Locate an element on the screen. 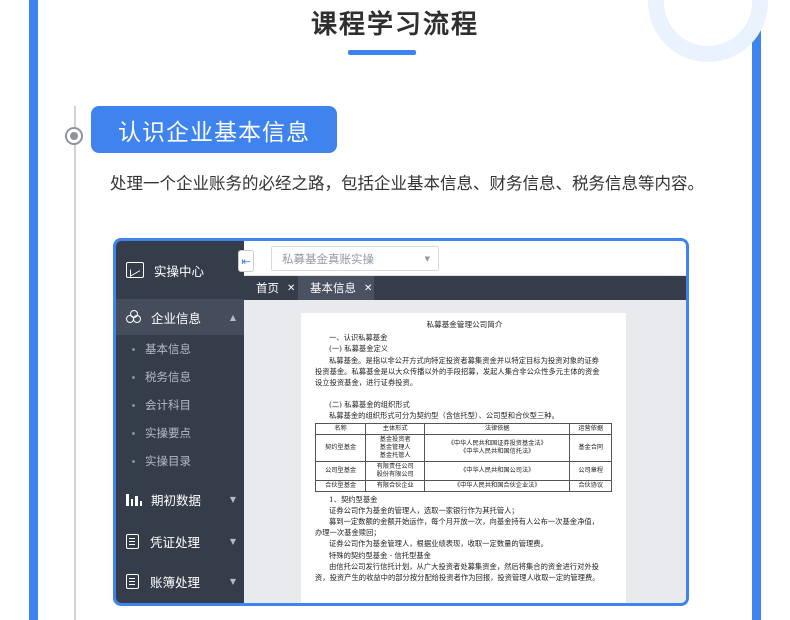 Image resolution: width=790 pixels, height=620 pixels. doc-line: 投资基金。私募基金是以大众传播以外的手段招募，发起人集合非公众性多元主体的资金 is located at coordinates (457, 371).